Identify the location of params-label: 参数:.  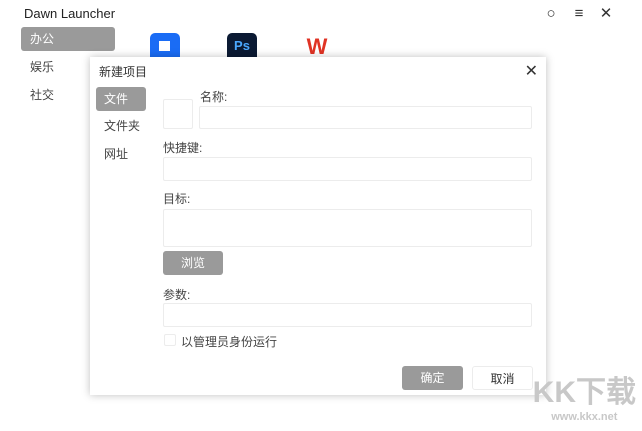
(177, 295).